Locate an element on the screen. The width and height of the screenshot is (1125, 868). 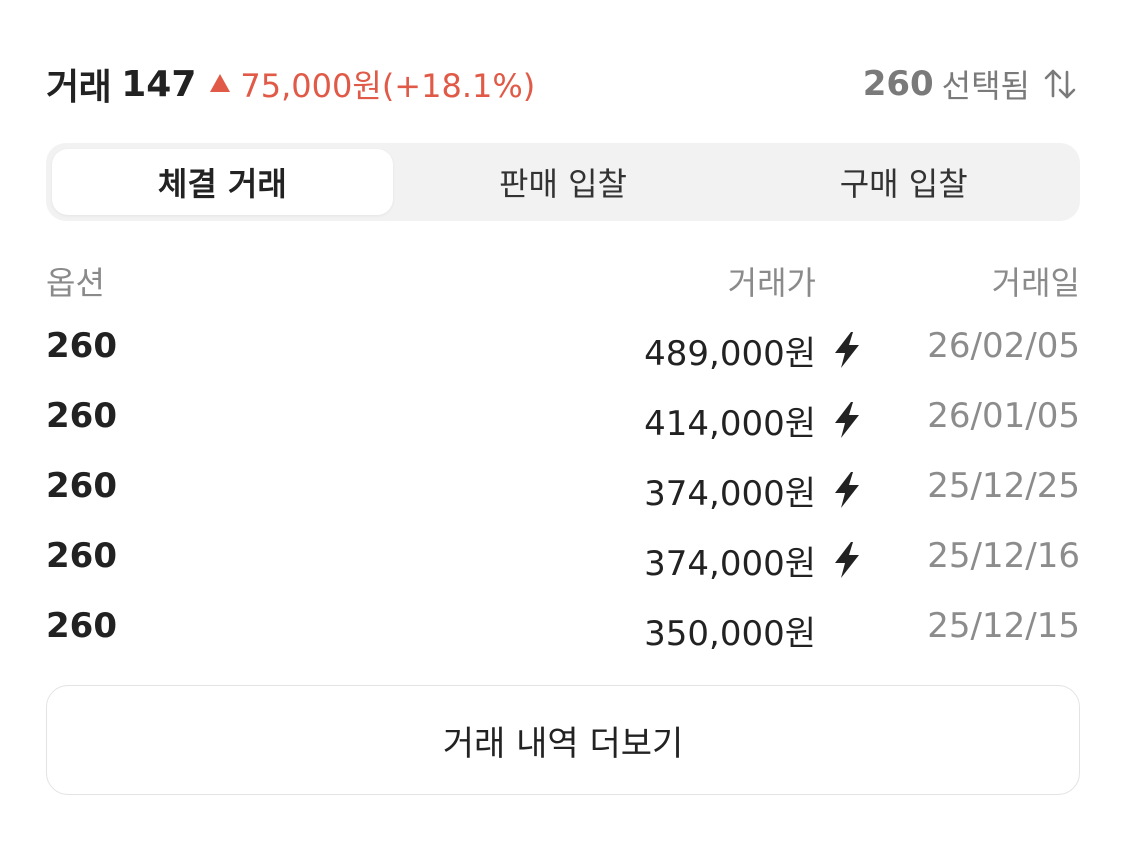
size-sort-button: 260 선택됨 is located at coordinates (971, 84).